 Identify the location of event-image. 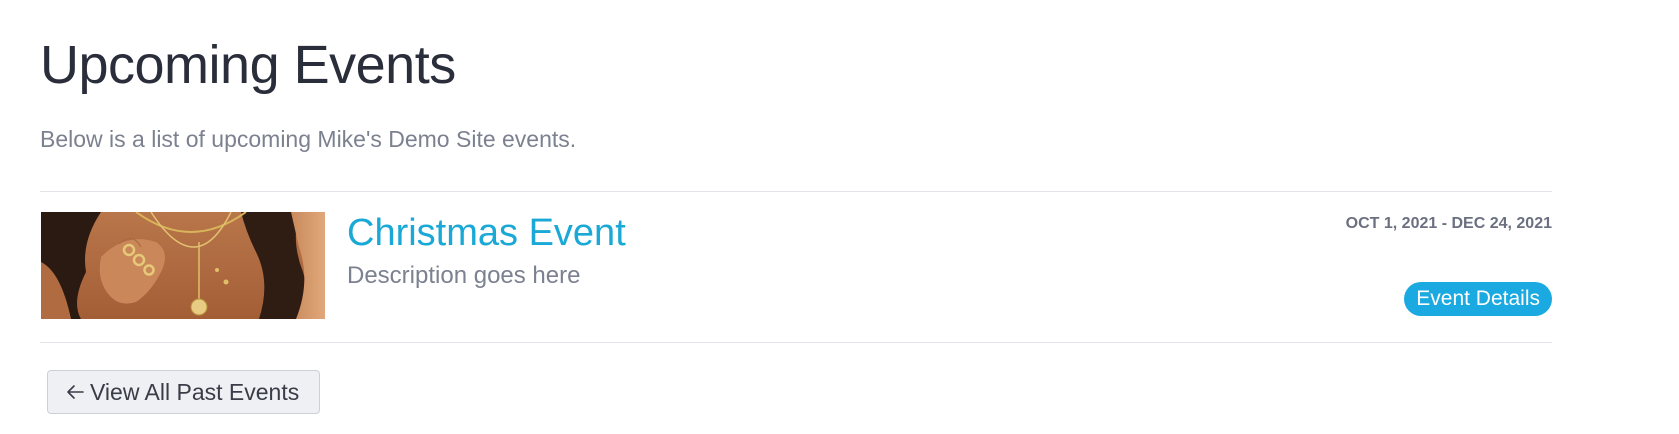
(183, 265).